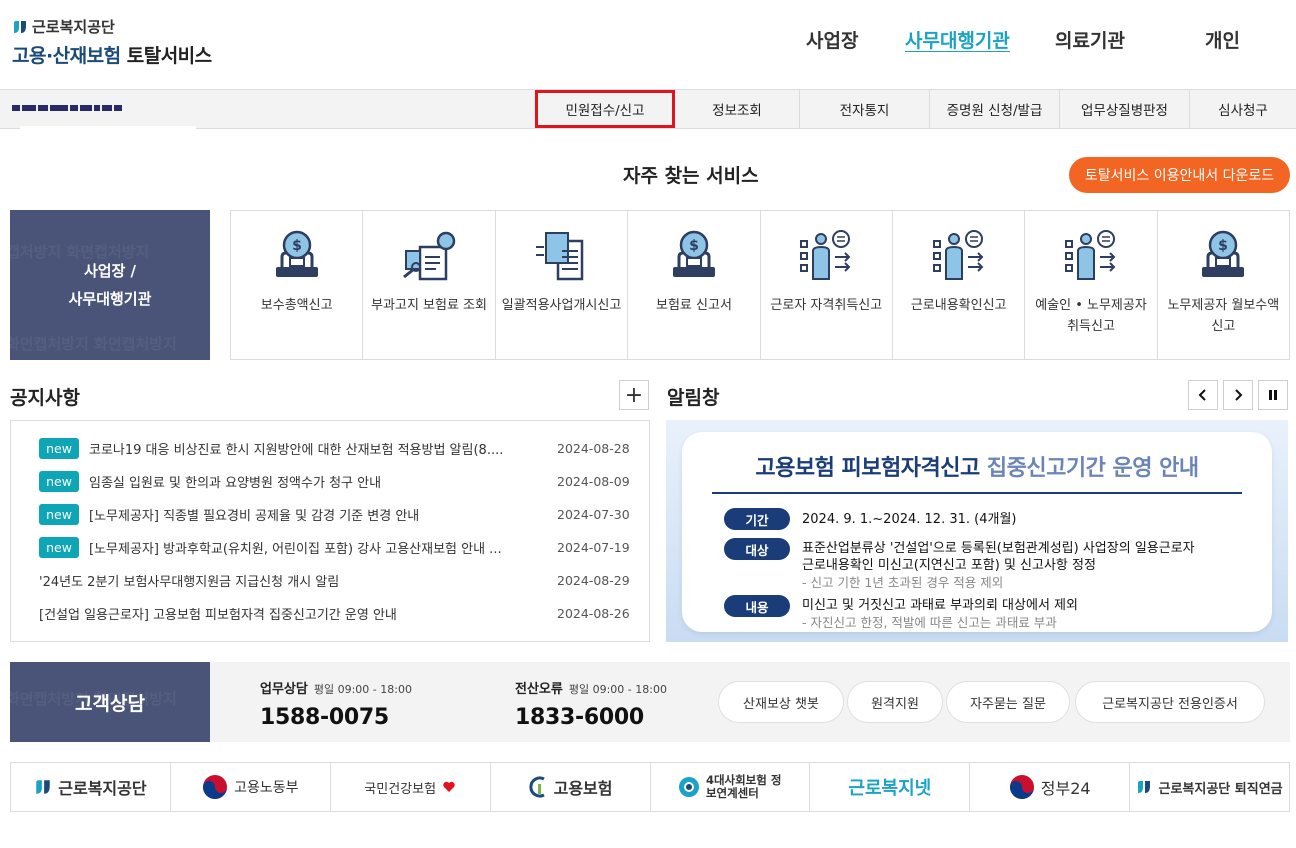 The width and height of the screenshot is (1296, 848). What do you see at coordinates (827, 285) in the screenshot?
I see `service-worker-acquisition: 근로자 자격취득신고` at bounding box center [827, 285].